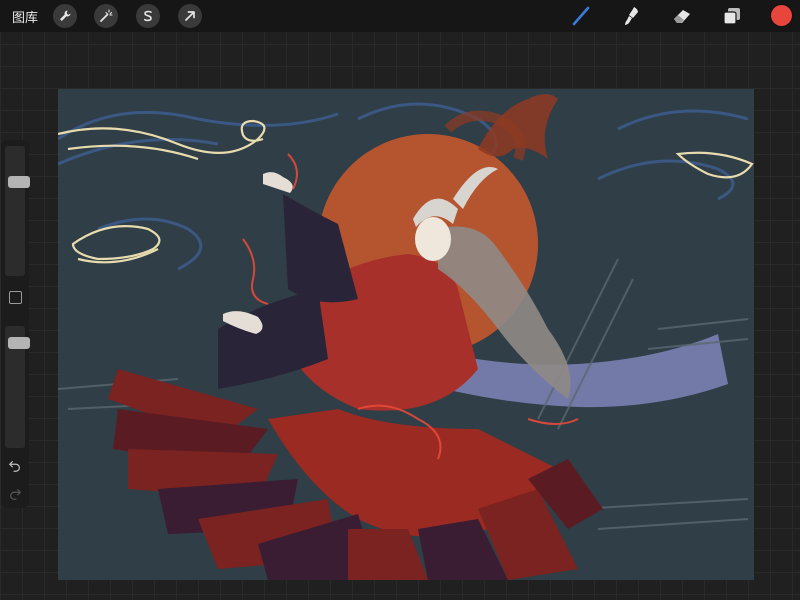 This screenshot has width=800, height=600. I want to click on transform-button, so click(190, 16).